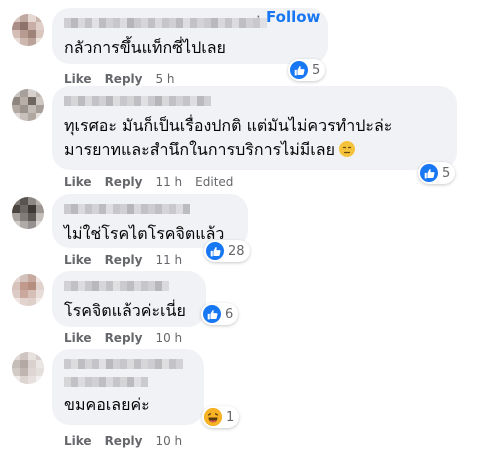 The image size is (477, 457). I want to click on comment-actions: Like Reply 11 h, so click(129, 260).